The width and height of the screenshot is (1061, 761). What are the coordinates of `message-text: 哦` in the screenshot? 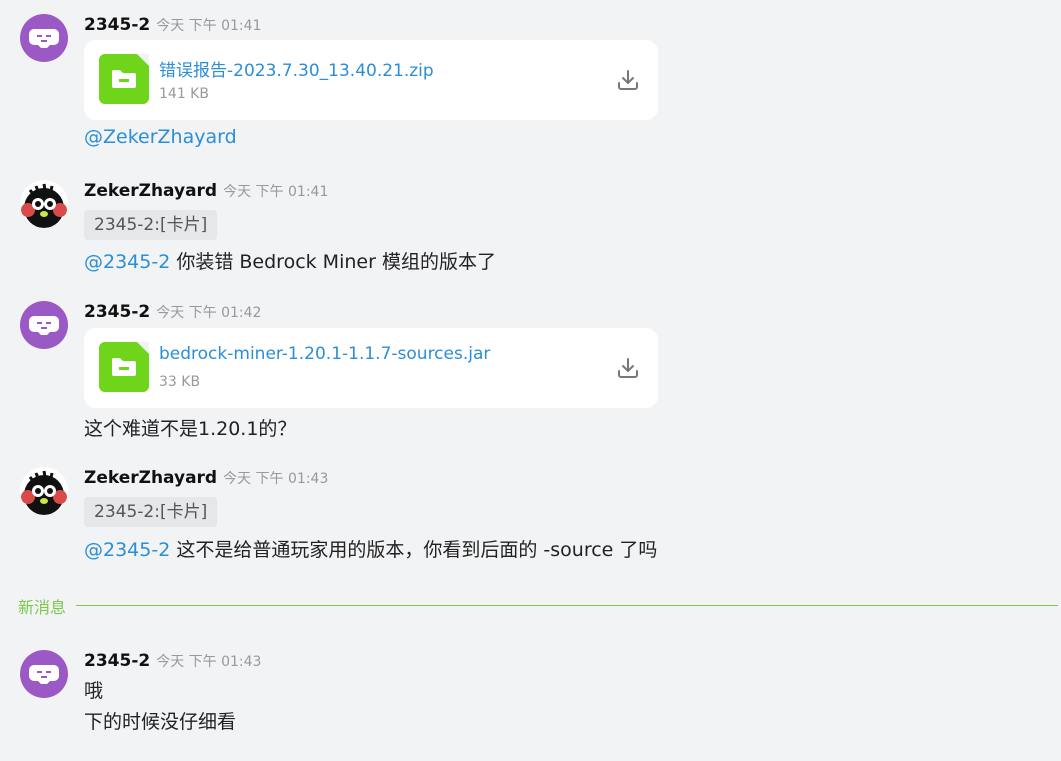 It's located at (94, 691).